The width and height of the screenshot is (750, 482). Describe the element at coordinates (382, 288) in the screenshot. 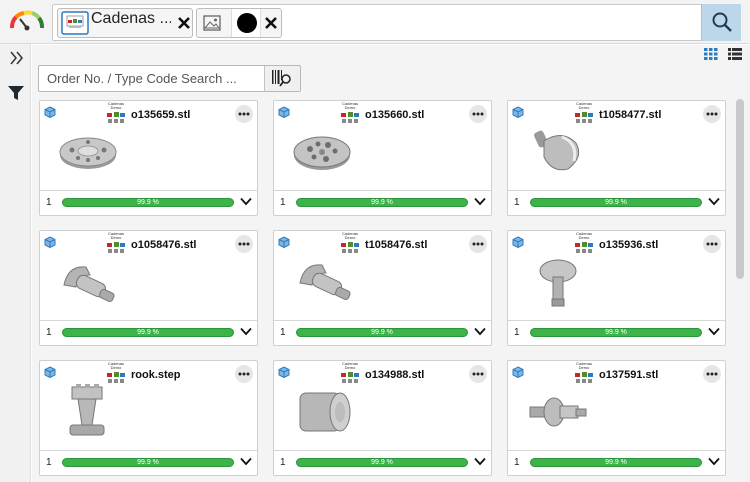

I see `result-card: Cadenas Demo t1058476.stl 1 99.9 %` at that location.